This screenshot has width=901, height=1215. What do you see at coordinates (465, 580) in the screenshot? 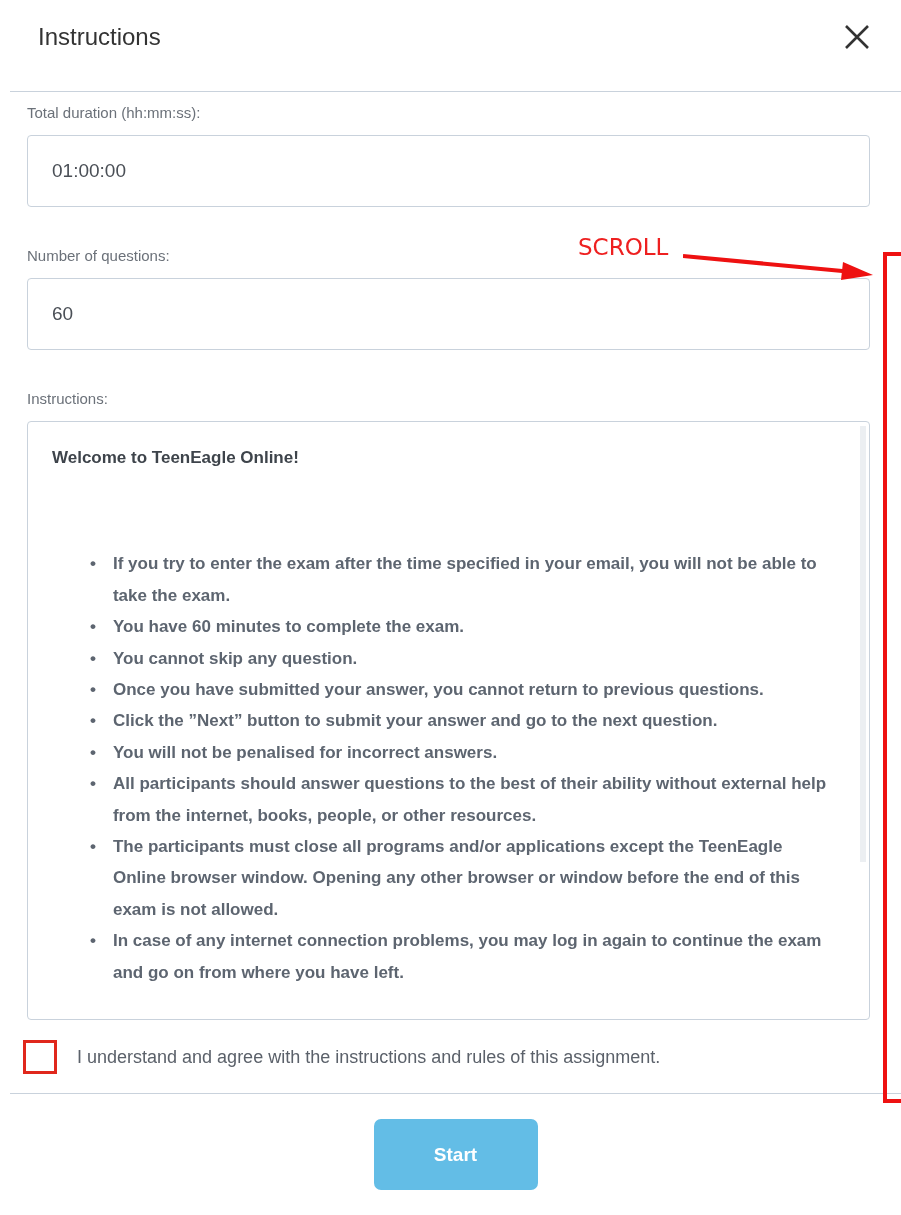
I see `instruction-item: If you try to enter the exam after the time specified in your email, you will not be able to take the exam.` at bounding box center [465, 580].